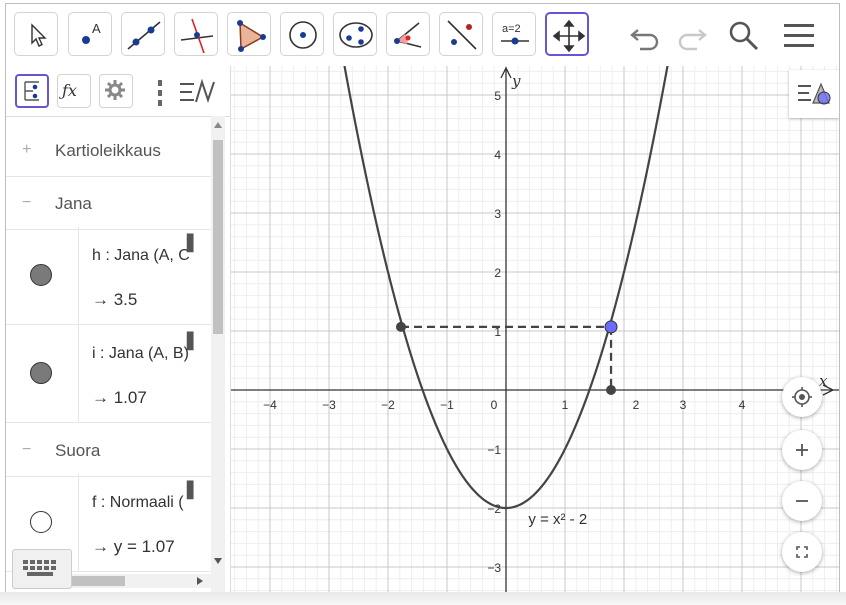  What do you see at coordinates (494, 405) in the screenshot?
I see `x-tick-label: 0` at bounding box center [494, 405].